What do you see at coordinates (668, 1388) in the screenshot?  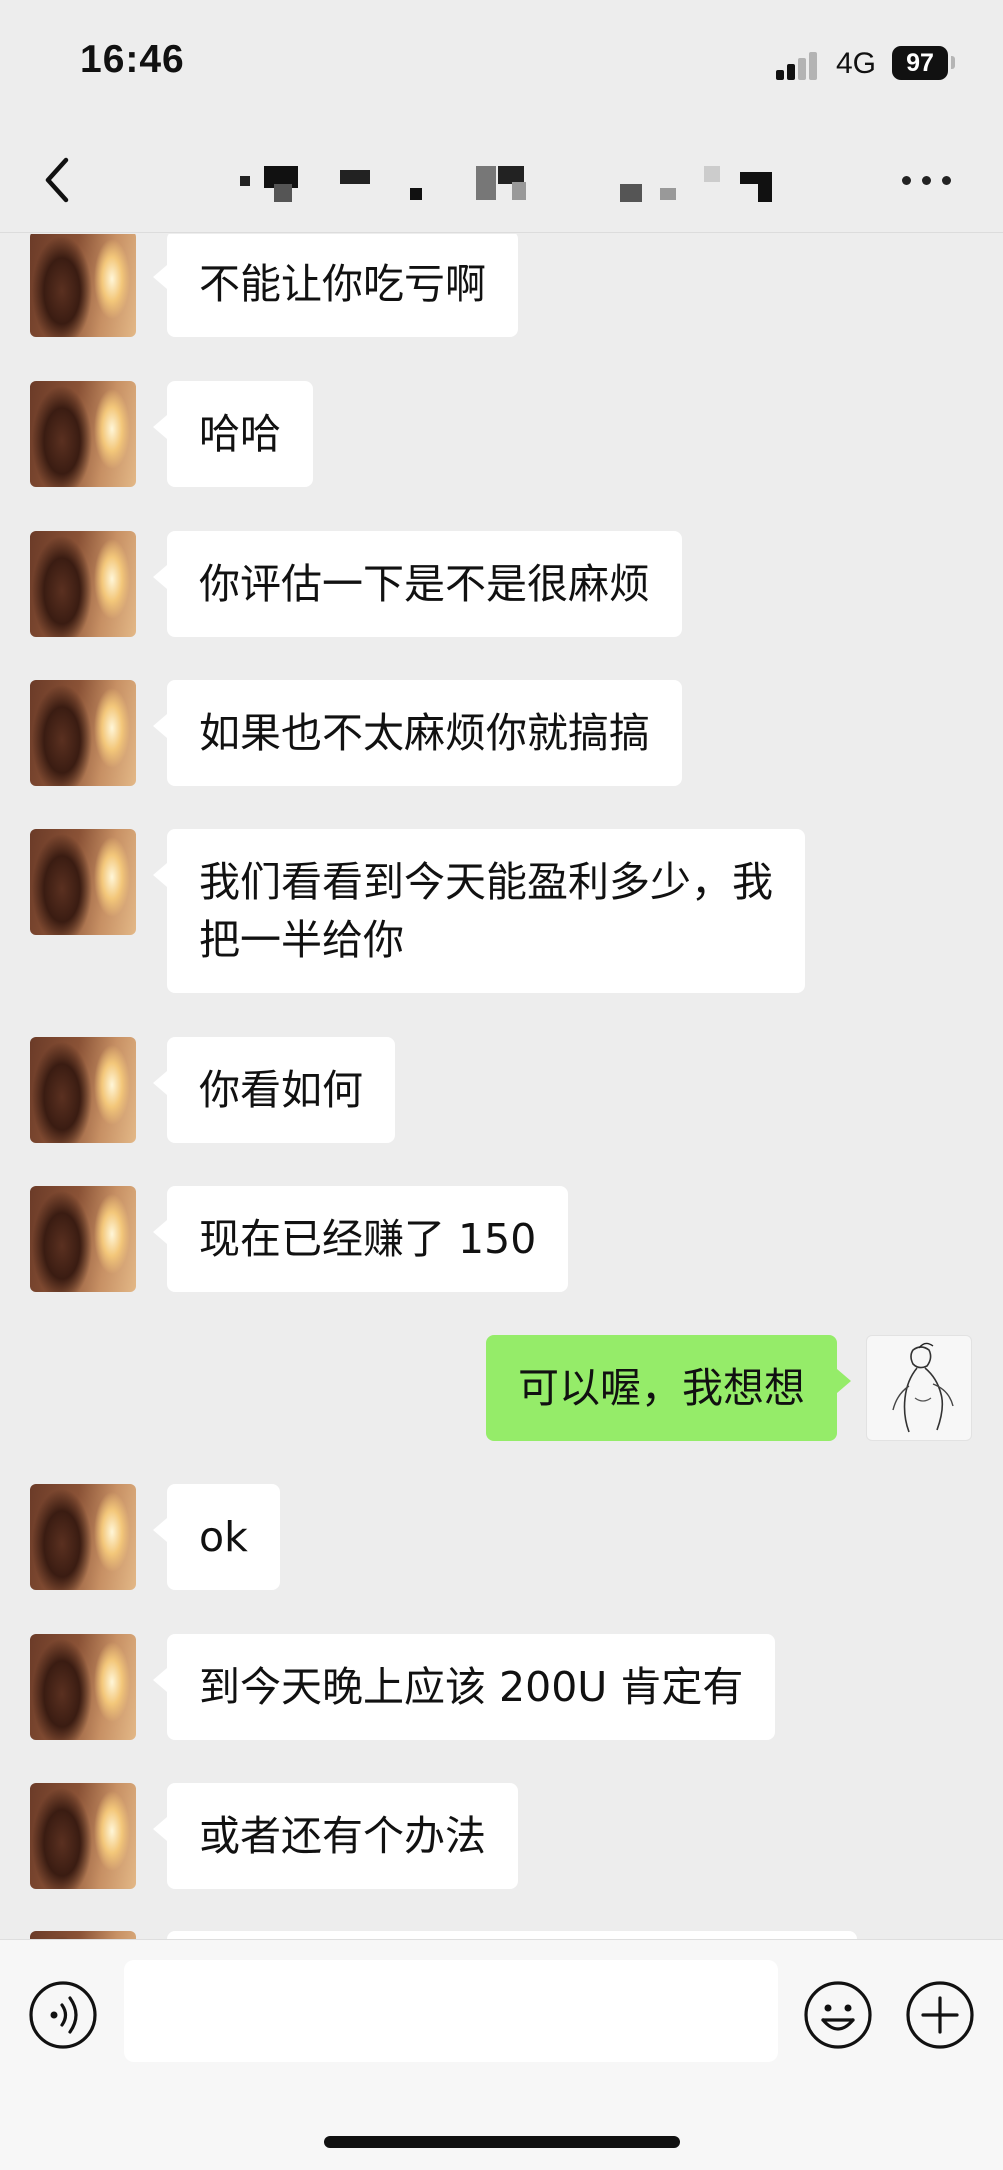 I see `sent-message: 可以喔，我想想` at bounding box center [668, 1388].